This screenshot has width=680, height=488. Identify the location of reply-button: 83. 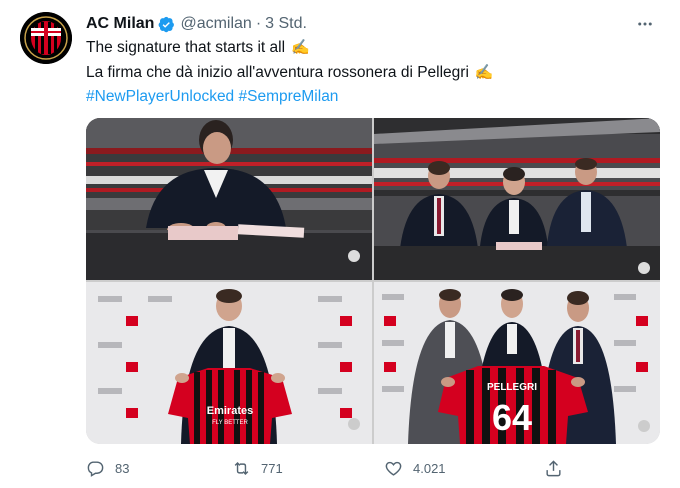
(107, 468).